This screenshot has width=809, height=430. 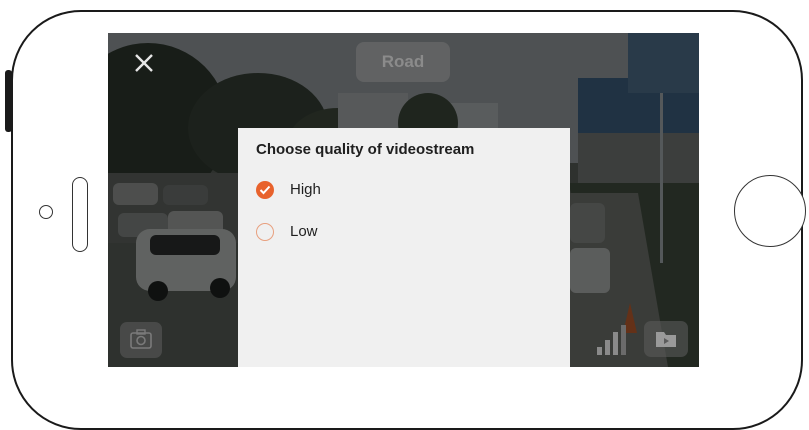 I want to click on camera-icon, so click(x=141, y=339).